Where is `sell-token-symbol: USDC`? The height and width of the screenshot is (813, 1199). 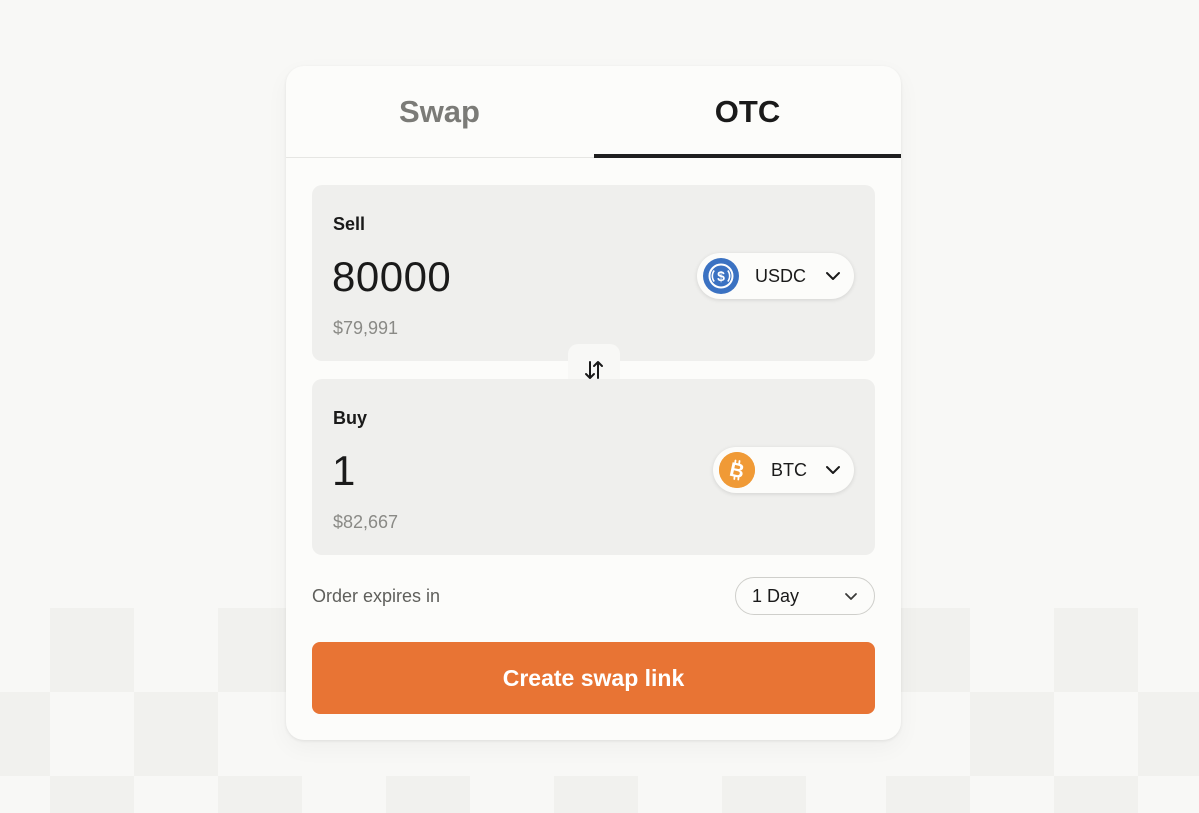 sell-token-symbol: USDC is located at coordinates (781, 275).